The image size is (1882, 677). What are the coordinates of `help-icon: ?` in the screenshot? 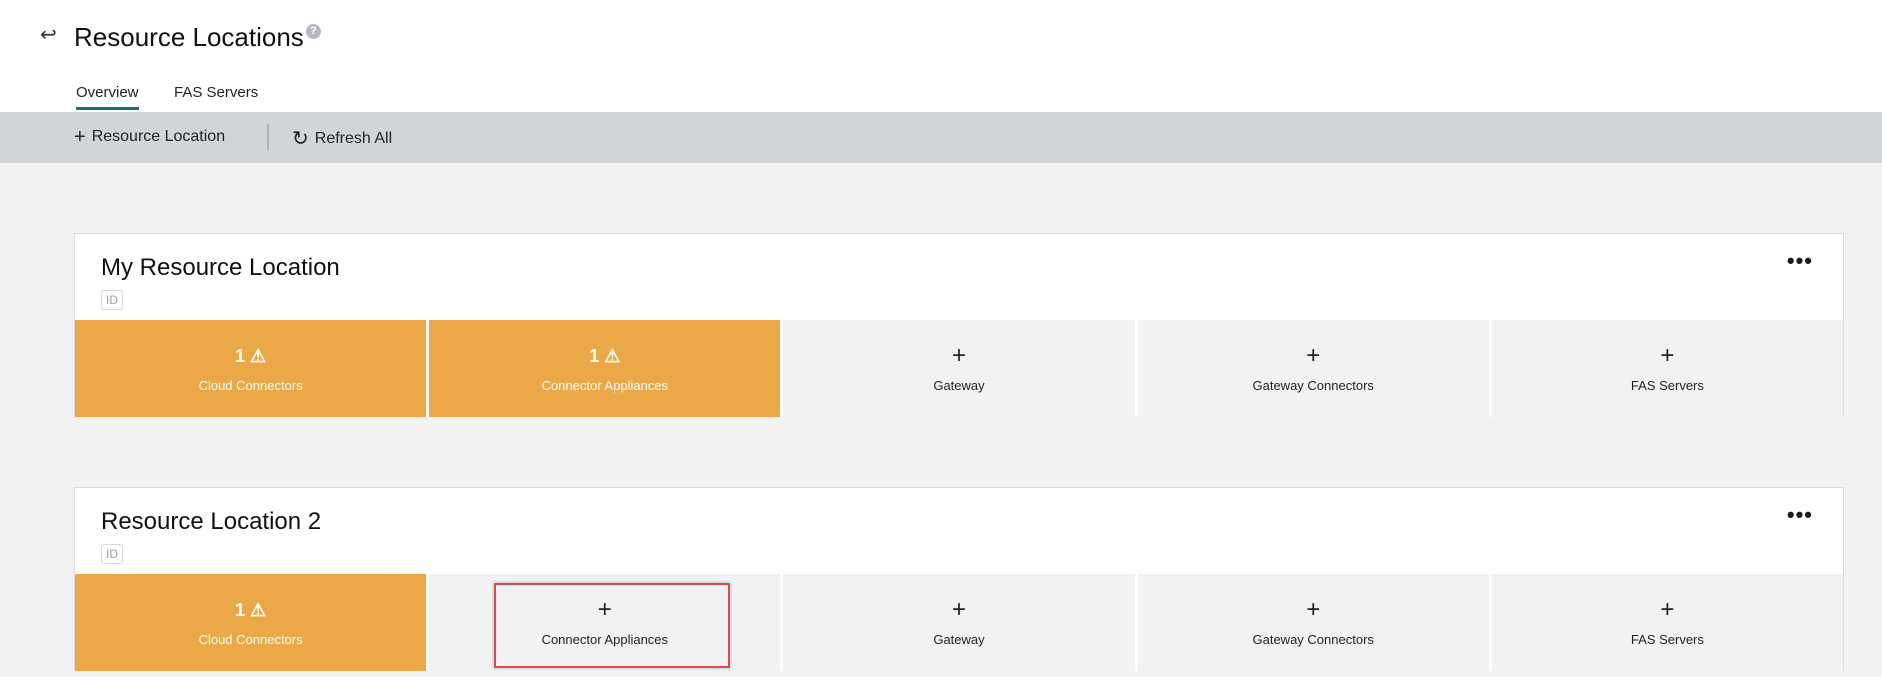 It's located at (313, 31).